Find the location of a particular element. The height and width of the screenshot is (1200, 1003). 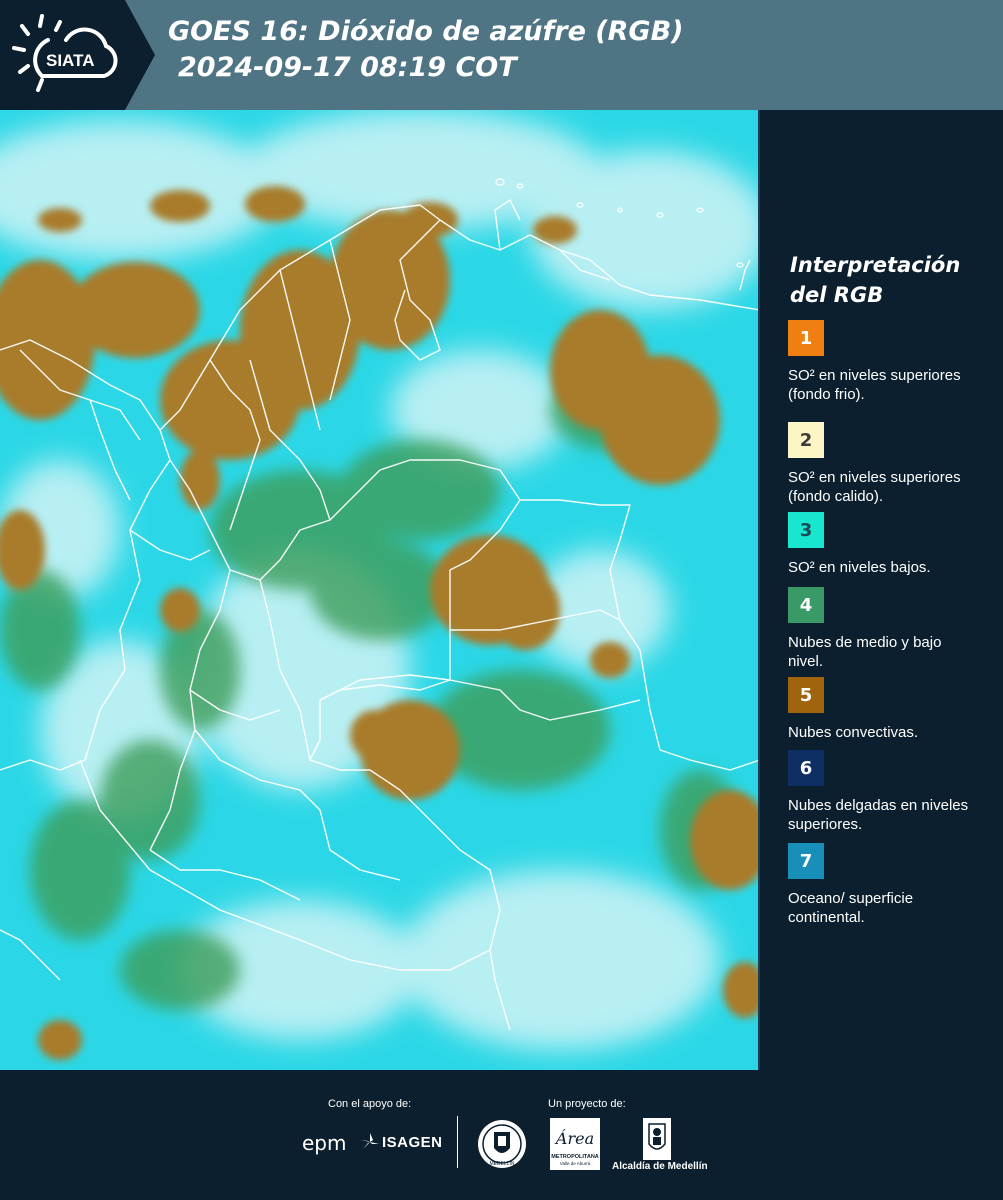

area-metropolitana-logo: Área METROPOLITANA Valle de Aburrá is located at coordinates (575, 1144).